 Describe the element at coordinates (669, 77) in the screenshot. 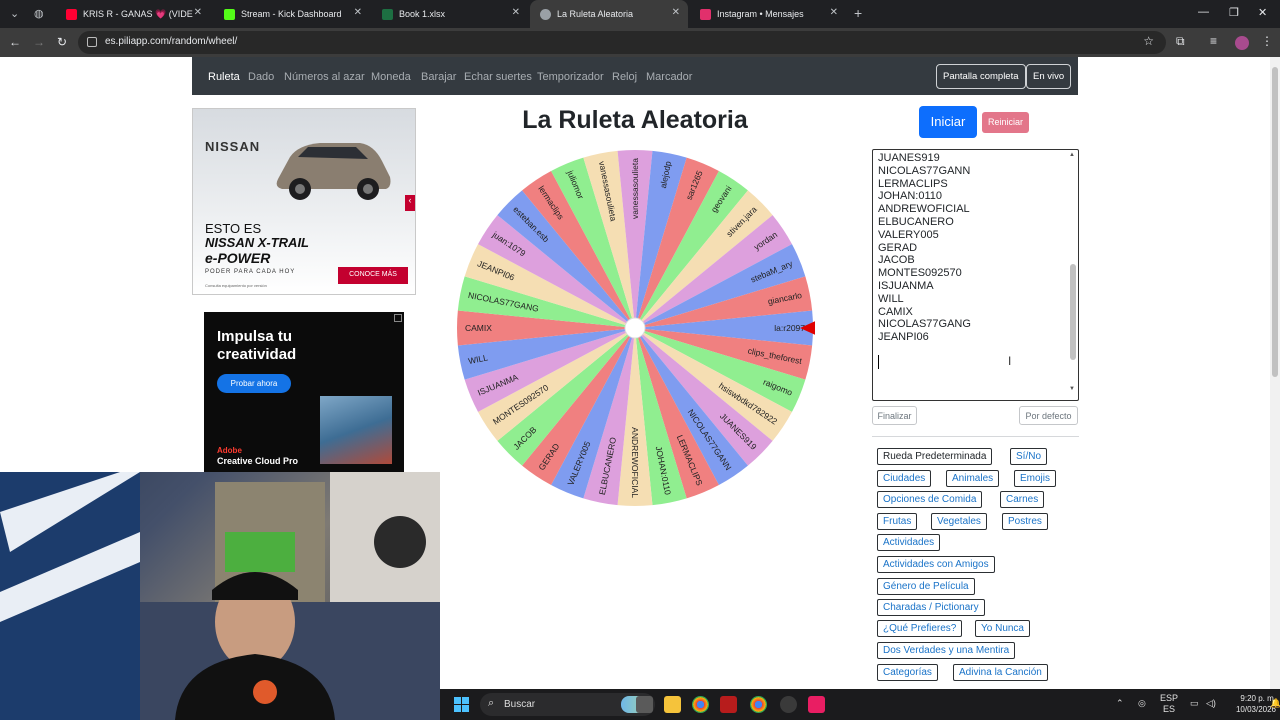

I see `nav-link-marcador: Marcador` at that location.